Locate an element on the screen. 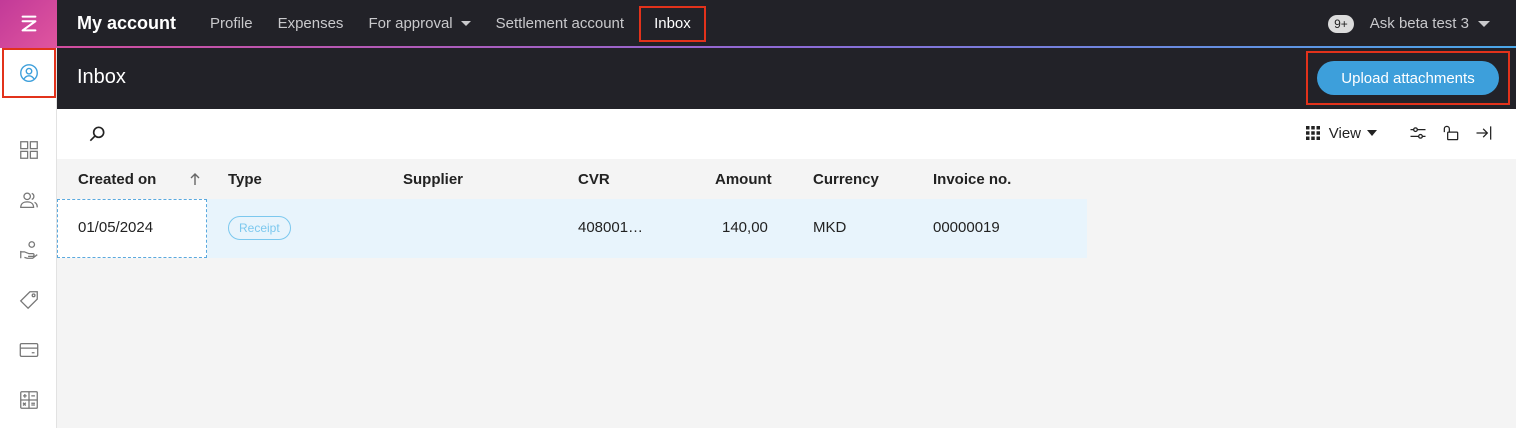  nav-for-approval: For approval is located at coordinates (419, 24).